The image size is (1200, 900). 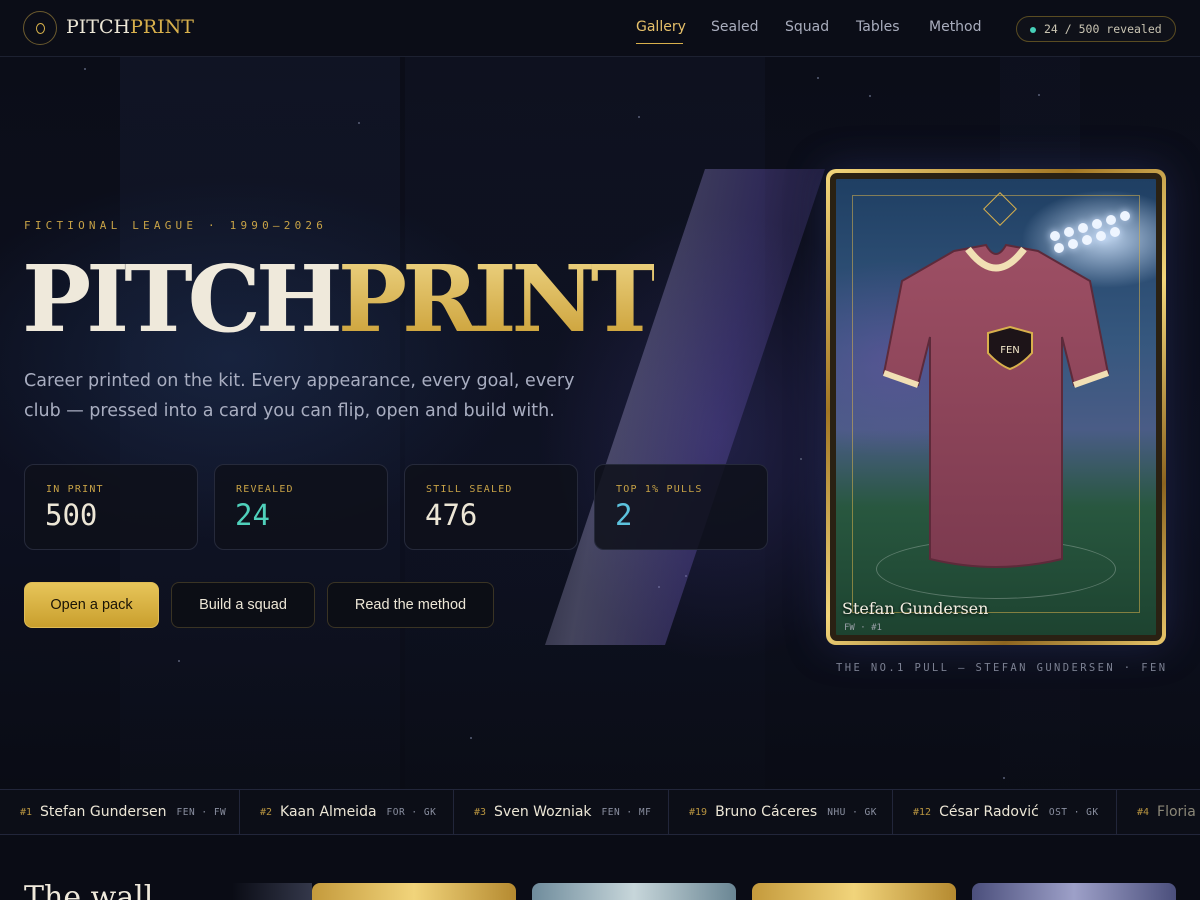 I want to click on ticker-name: Kaan Almeida, so click(x=328, y=812).